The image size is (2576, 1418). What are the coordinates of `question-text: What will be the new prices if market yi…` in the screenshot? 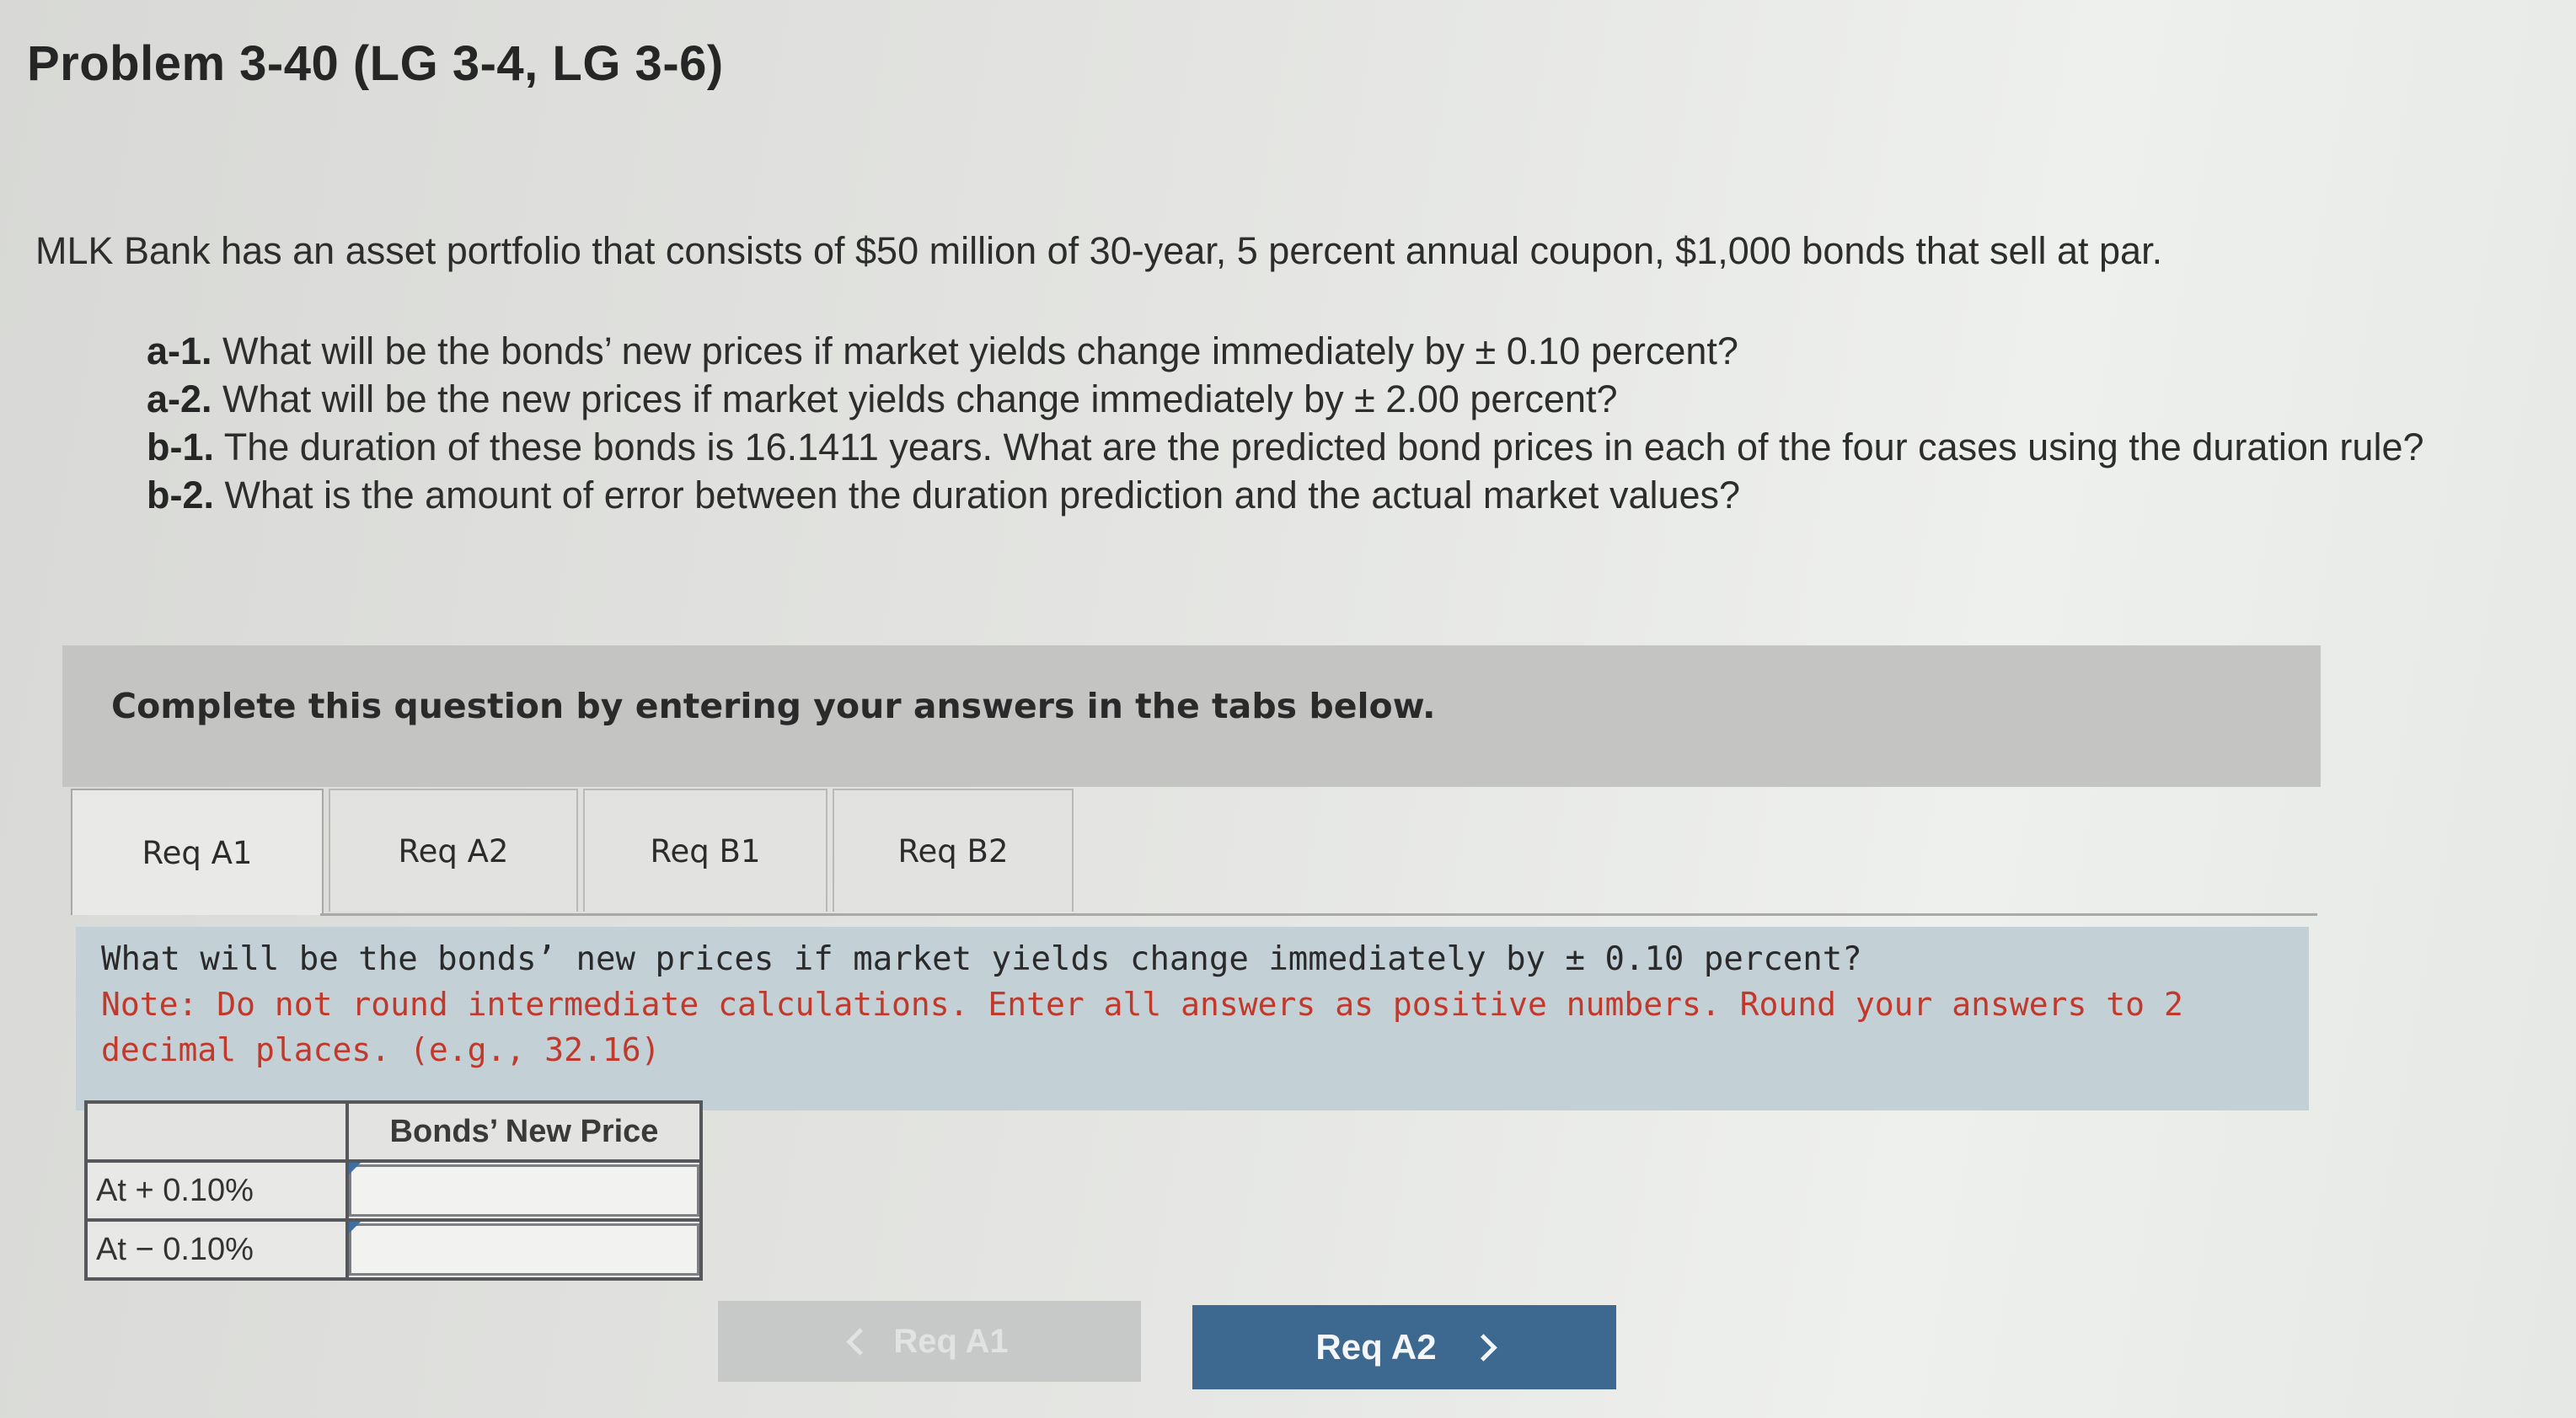 It's located at (915, 398).